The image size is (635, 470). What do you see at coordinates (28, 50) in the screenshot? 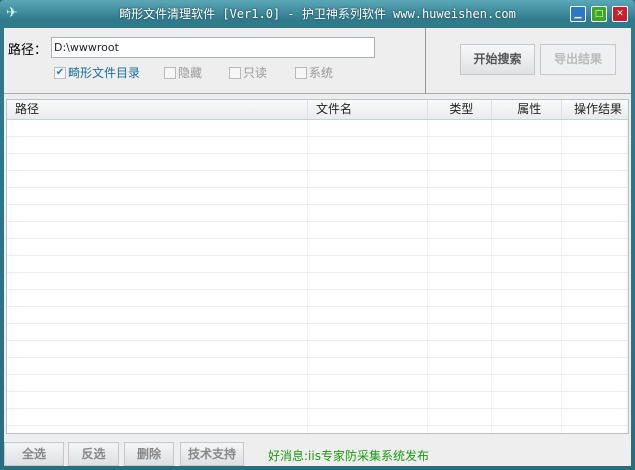
I see `path-label: 路径：` at bounding box center [28, 50].